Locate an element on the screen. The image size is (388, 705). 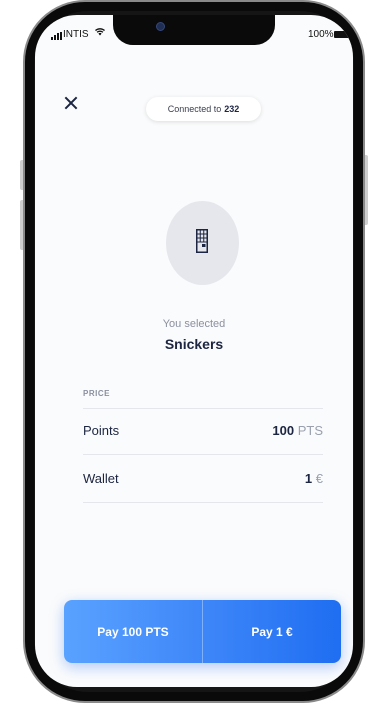
battery-percentage: 100% is located at coordinates (321, 34).